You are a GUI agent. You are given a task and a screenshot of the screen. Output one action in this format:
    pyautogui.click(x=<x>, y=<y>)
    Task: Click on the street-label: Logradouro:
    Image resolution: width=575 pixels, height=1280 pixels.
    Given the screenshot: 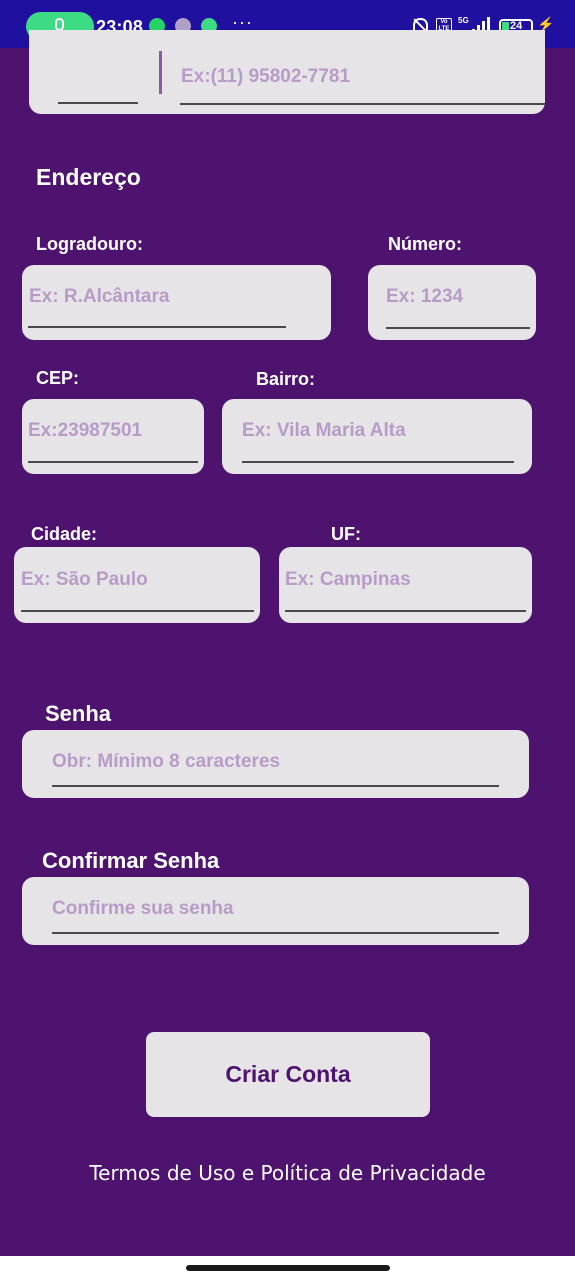 What is the action you would take?
    pyautogui.click(x=89, y=244)
    